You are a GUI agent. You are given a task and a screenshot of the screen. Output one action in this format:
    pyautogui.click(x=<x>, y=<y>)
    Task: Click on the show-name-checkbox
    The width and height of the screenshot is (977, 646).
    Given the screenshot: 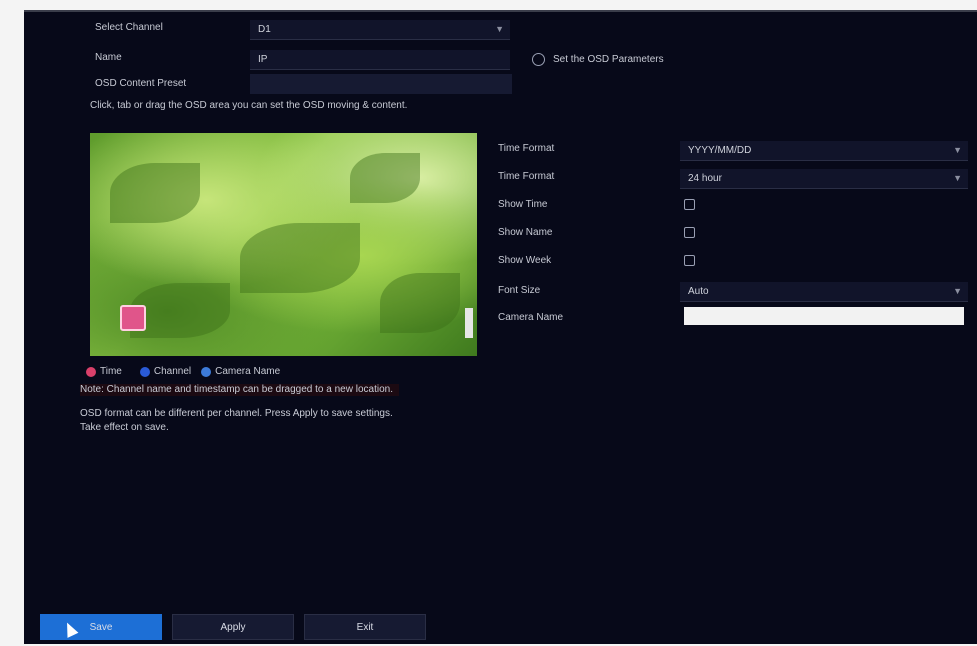 What is the action you would take?
    pyautogui.click(x=689, y=232)
    